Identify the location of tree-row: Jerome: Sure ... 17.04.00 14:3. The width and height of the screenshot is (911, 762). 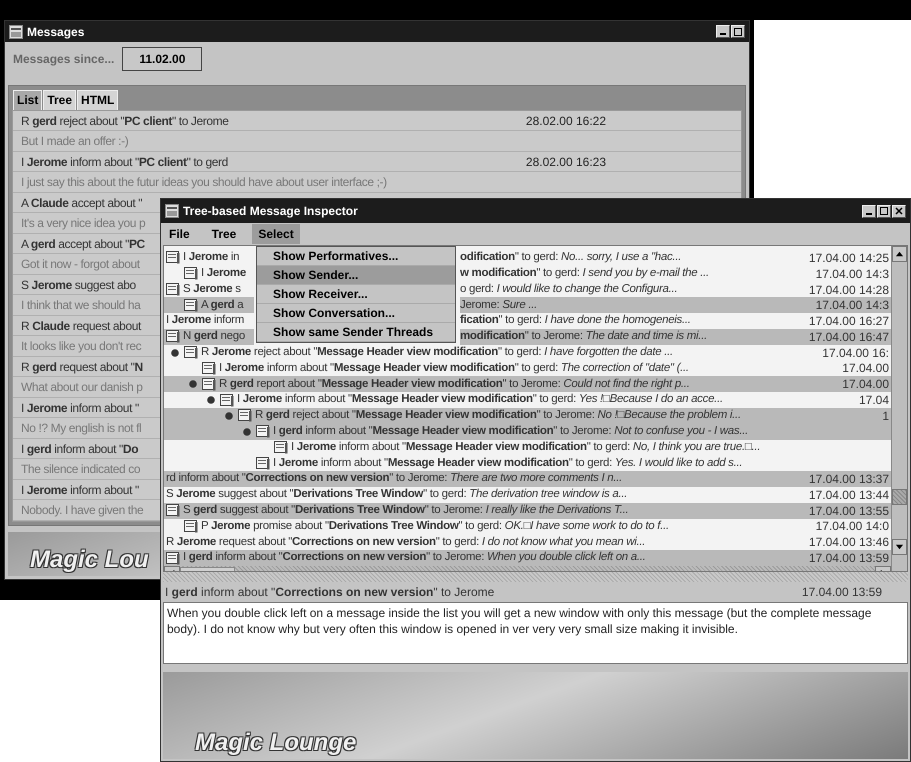
(675, 305).